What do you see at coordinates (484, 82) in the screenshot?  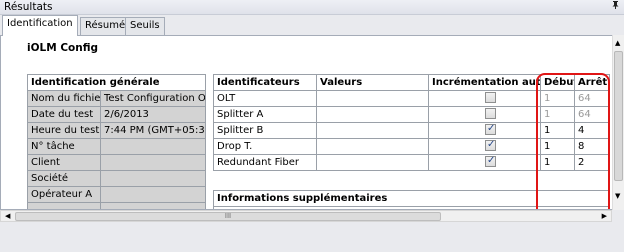 I see `auto-increment-header: Incrémentation auto` at bounding box center [484, 82].